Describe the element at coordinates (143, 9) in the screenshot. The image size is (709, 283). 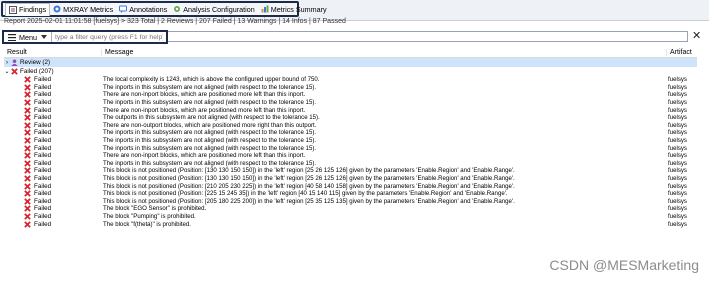
I see `tab-annotations: Annotations` at that location.